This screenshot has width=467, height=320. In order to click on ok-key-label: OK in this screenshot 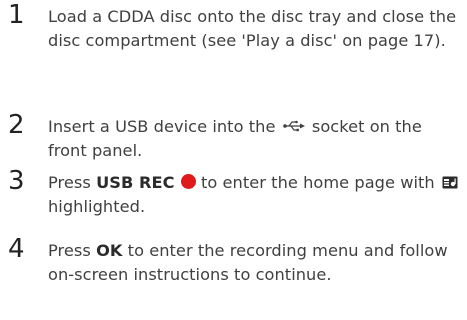, I will do `click(109, 250)`.